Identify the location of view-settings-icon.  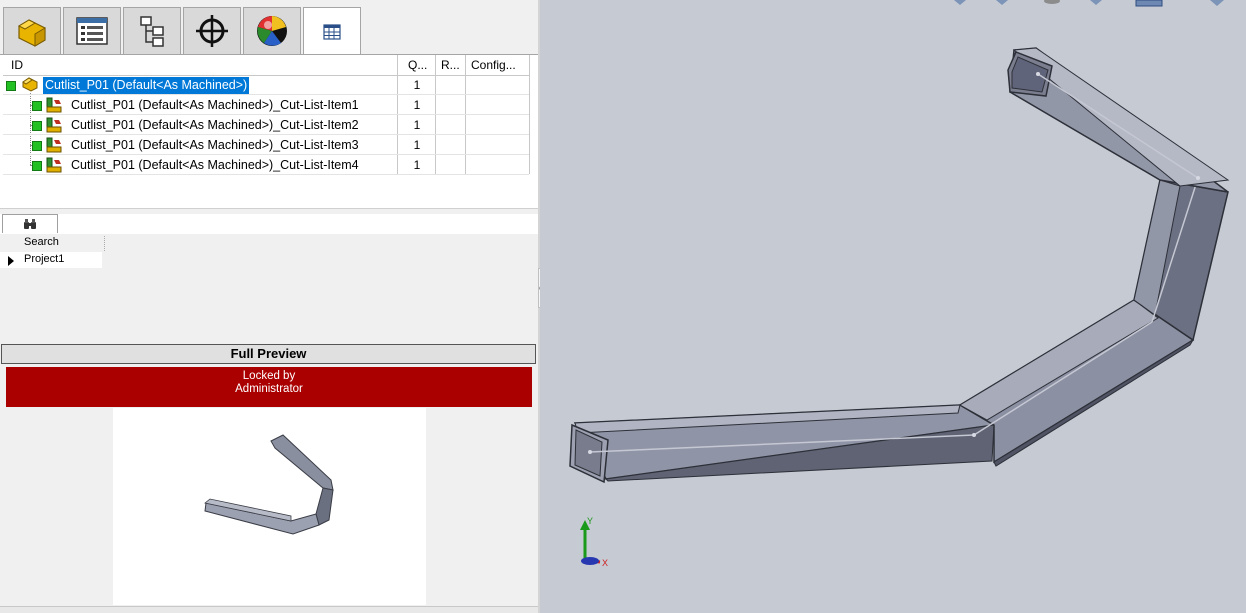
(1217, 3).